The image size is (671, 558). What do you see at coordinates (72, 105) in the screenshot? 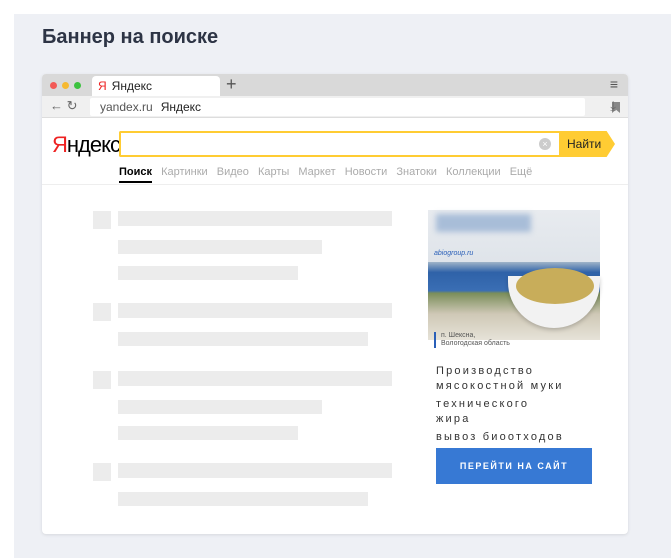
I see `reload-icon: ↻` at bounding box center [72, 105].